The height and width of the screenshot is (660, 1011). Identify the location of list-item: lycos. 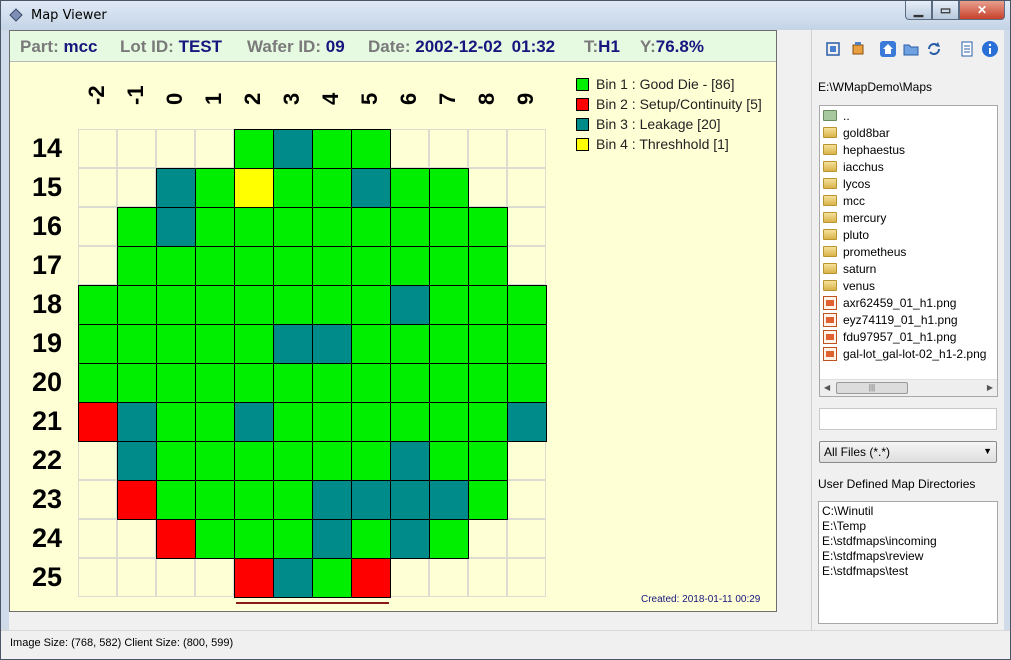
(846, 183).